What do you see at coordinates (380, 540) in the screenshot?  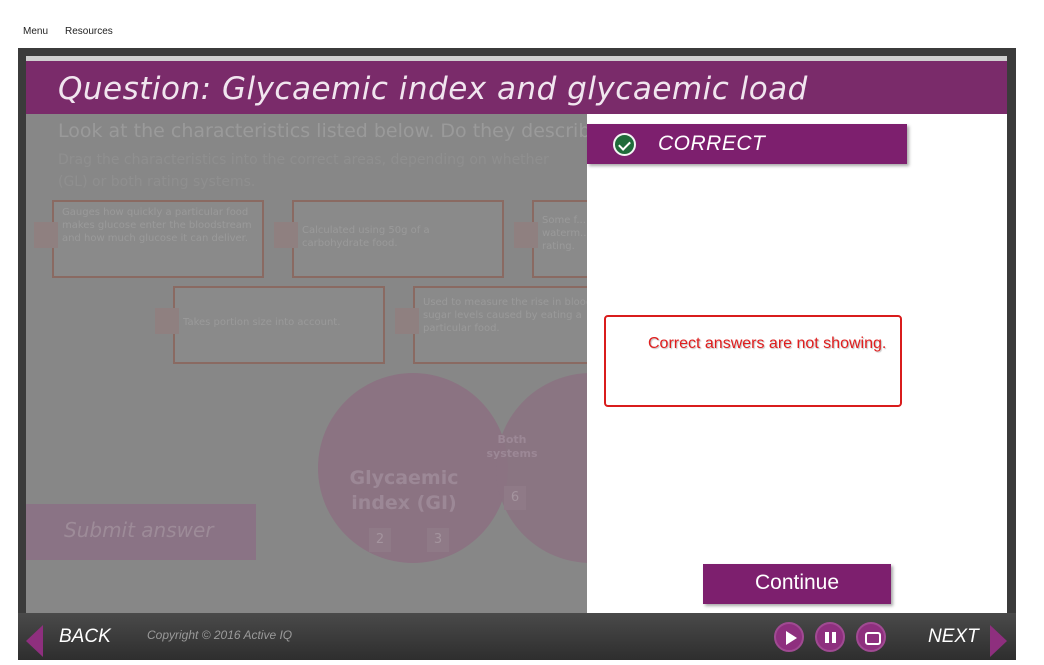 I see `venn-number-slot: 2` at bounding box center [380, 540].